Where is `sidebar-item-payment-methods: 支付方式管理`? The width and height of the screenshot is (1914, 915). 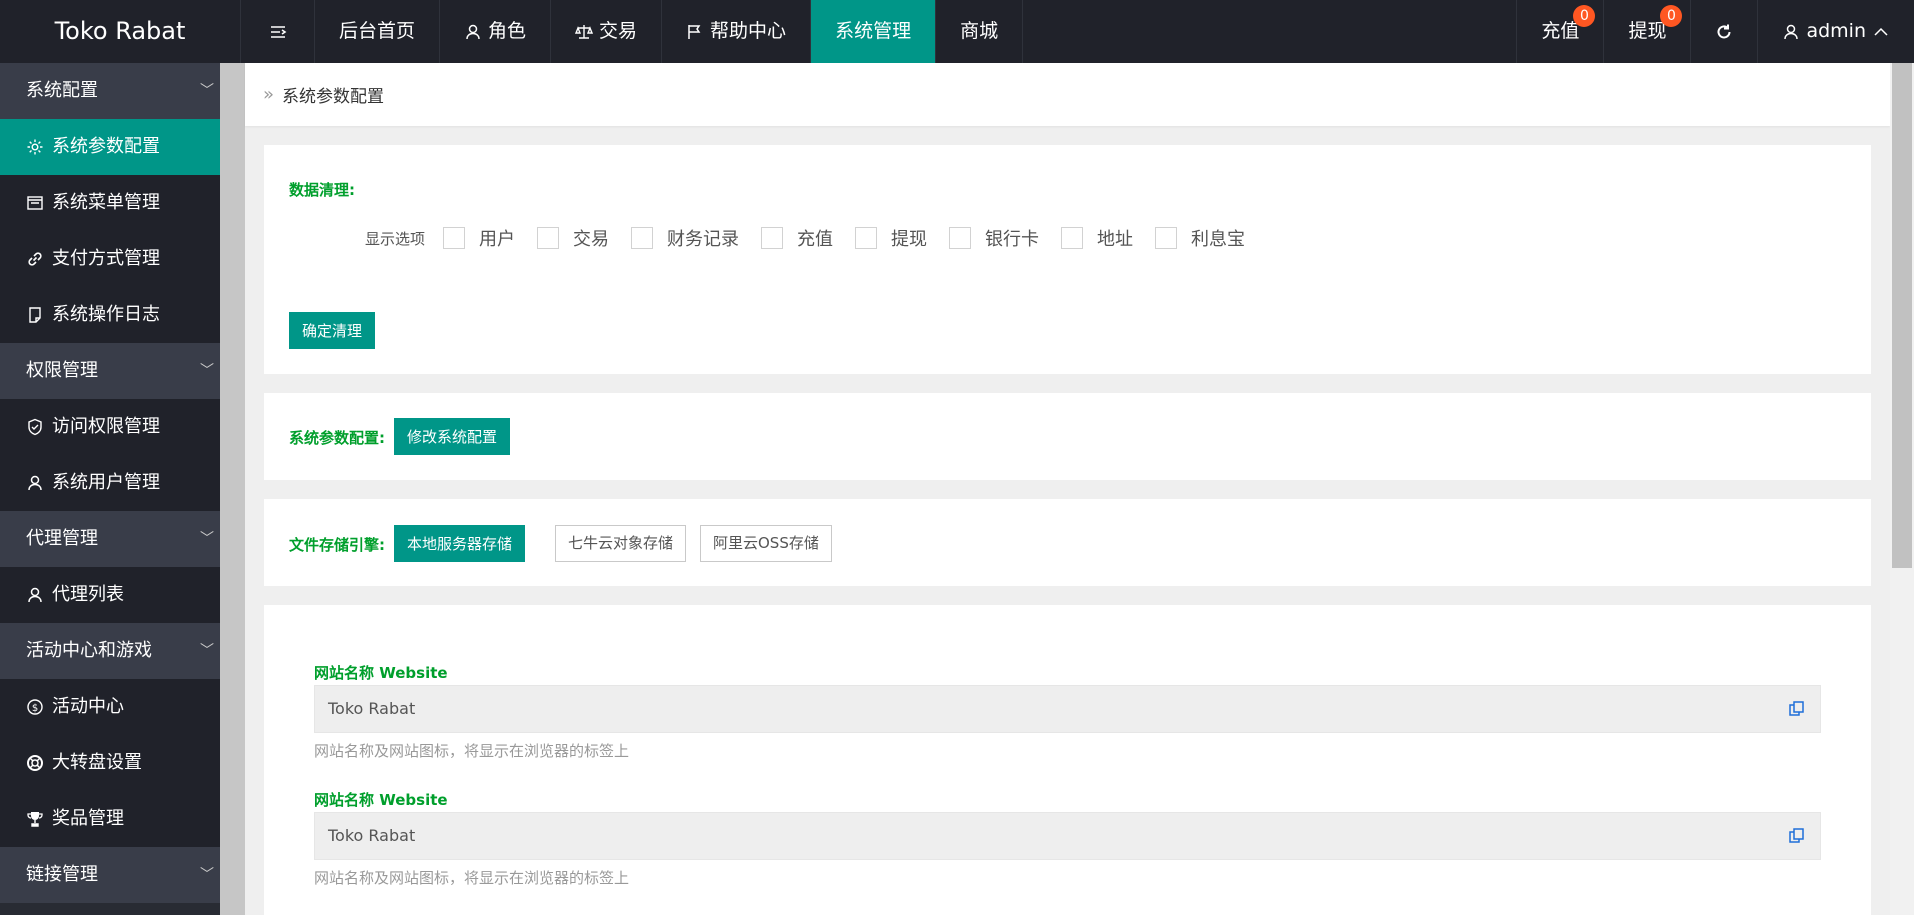
sidebar-item-payment-methods: 支付方式管理 is located at coordinates (110, 259).